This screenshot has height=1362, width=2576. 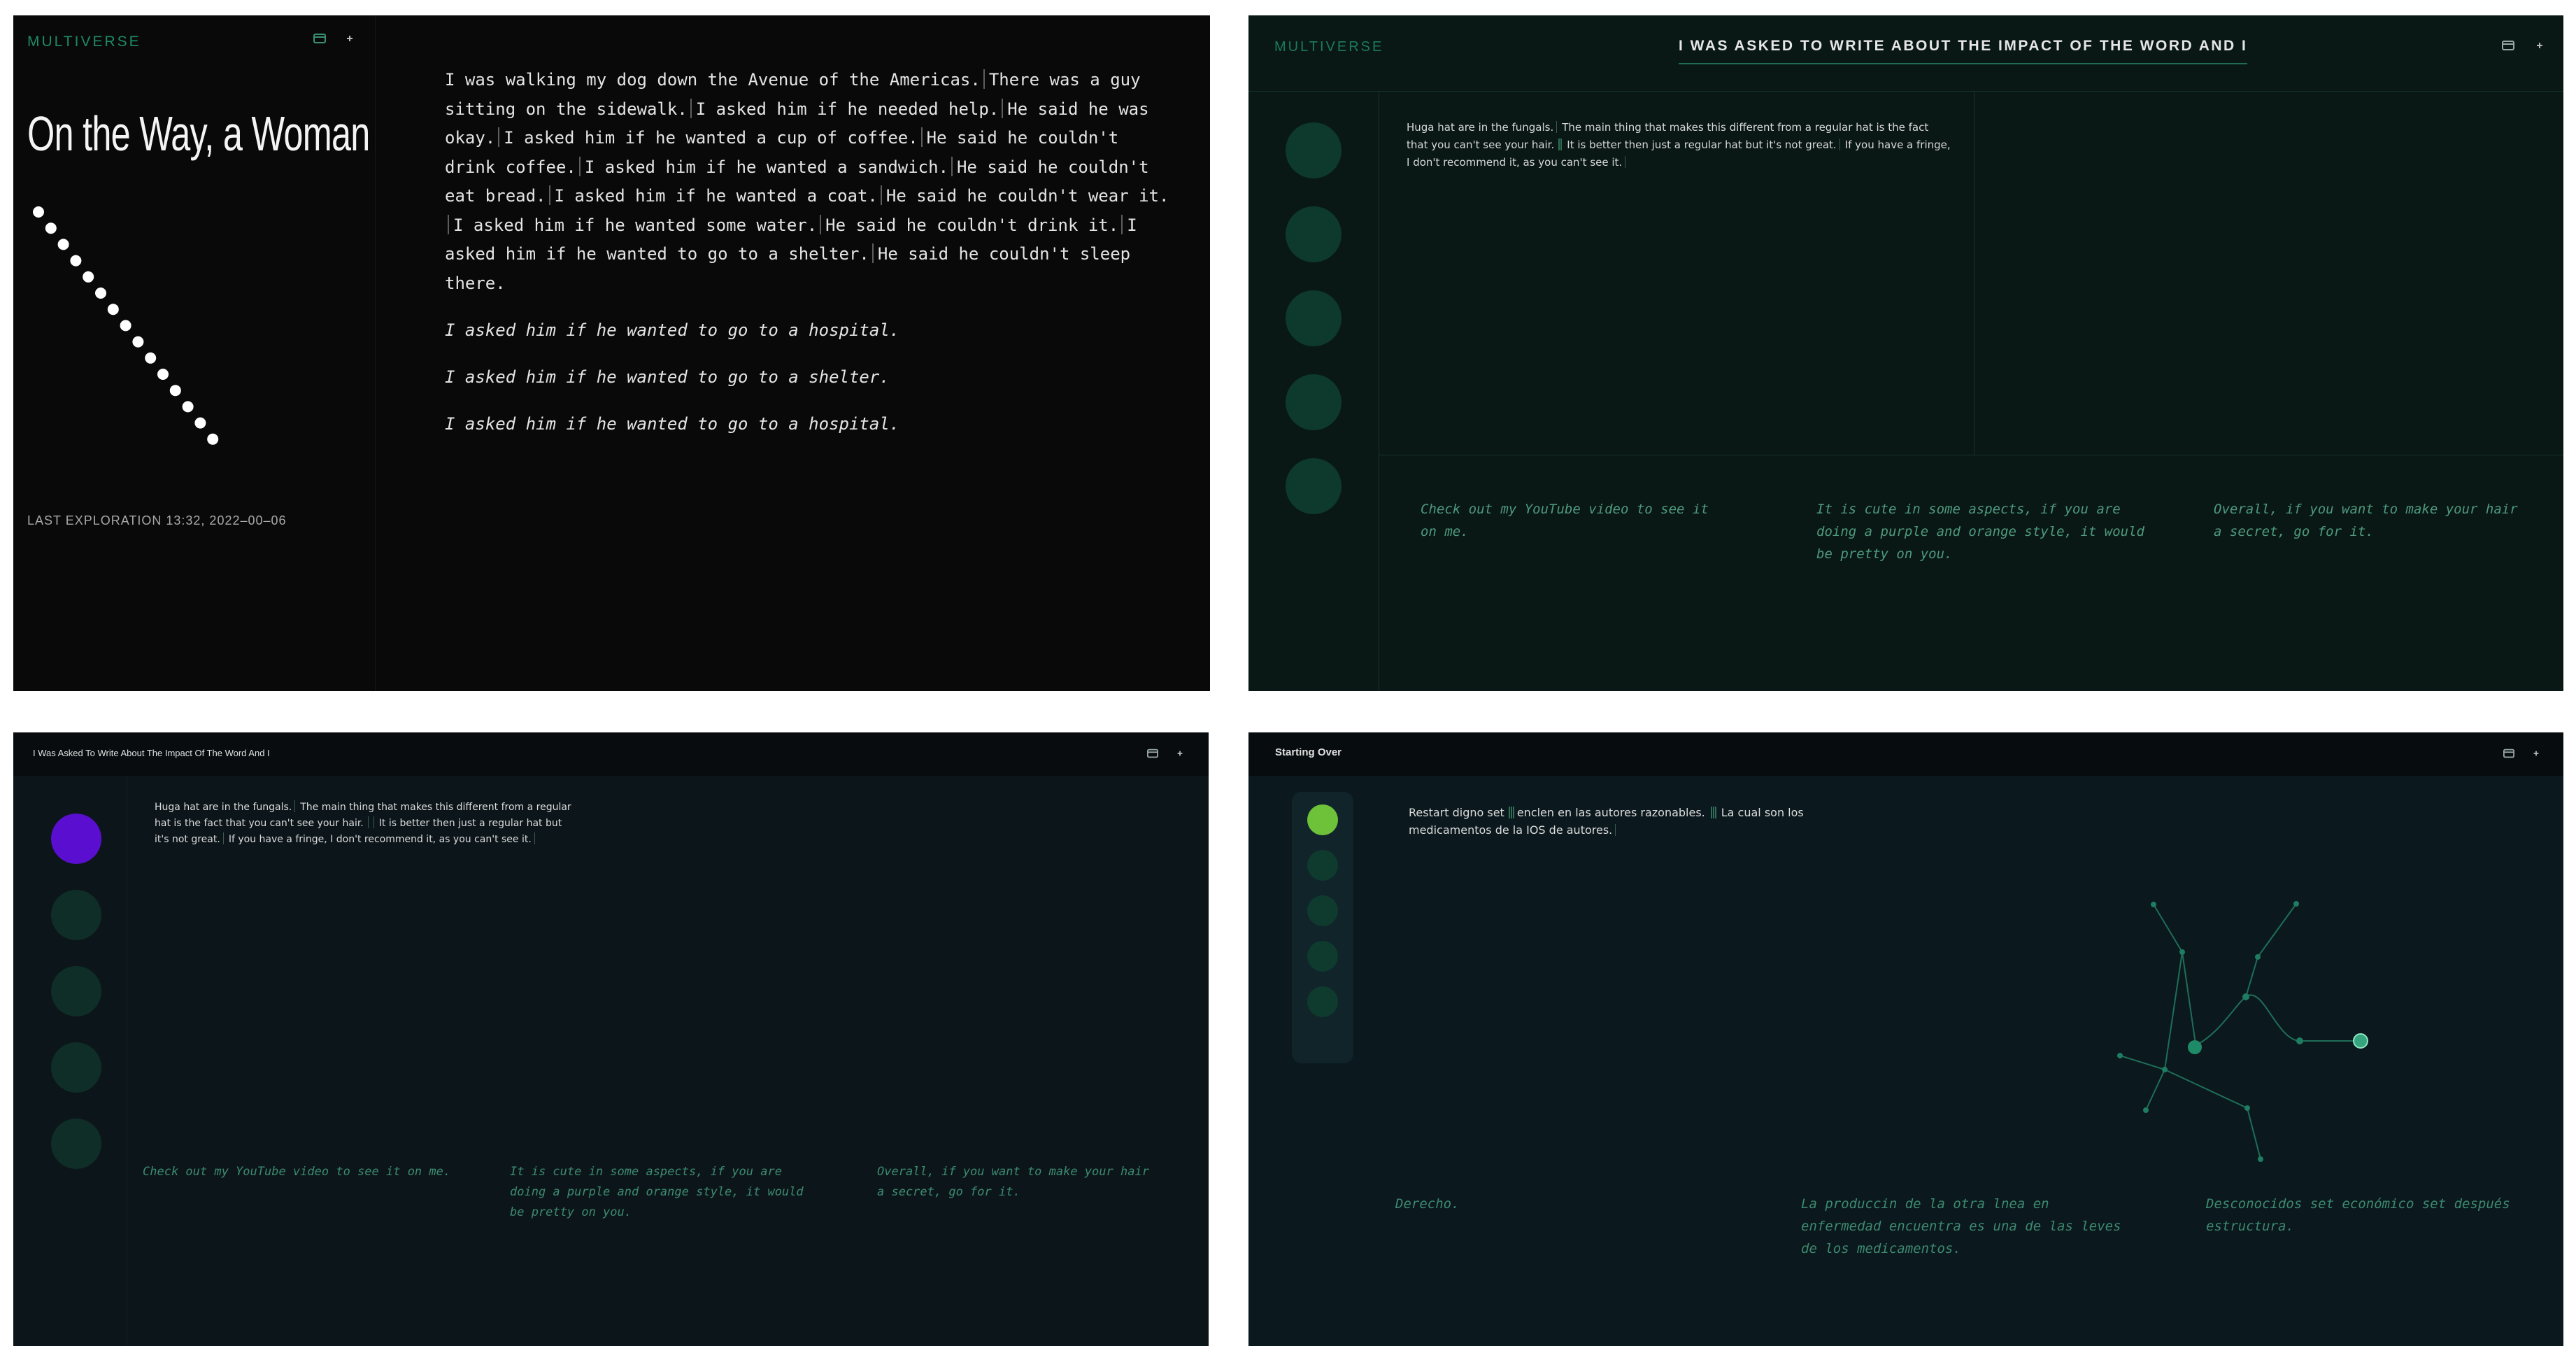 I want to click on story-sentence: I asked him if he wanted some water., so click(x=635, y=225).